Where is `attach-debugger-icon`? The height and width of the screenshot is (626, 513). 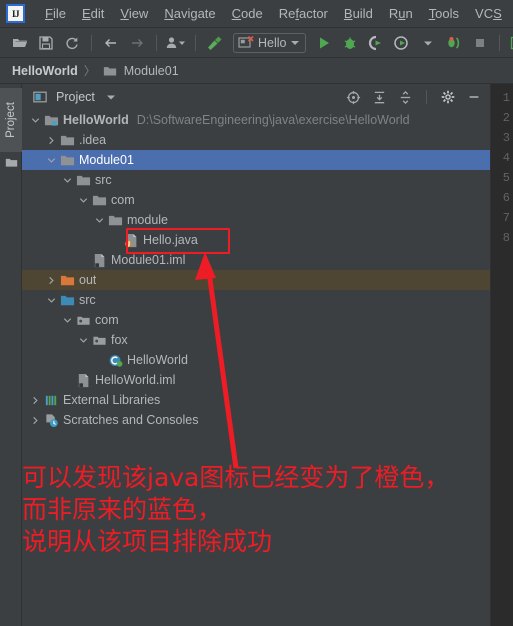
attach-debugger-icon is located at coordinates (454, 43).